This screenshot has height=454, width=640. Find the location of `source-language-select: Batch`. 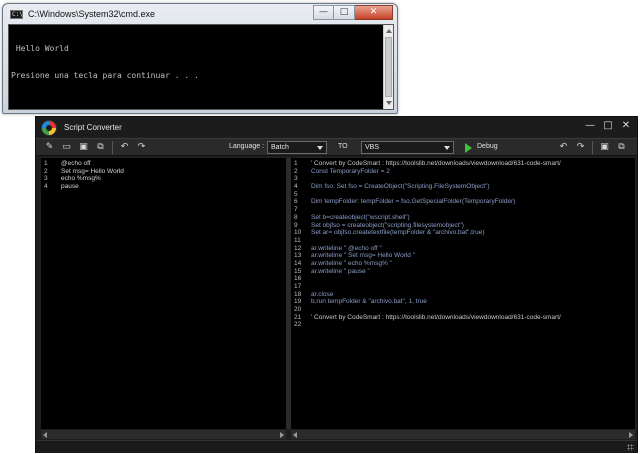

source-language-select: Batch is located at coordinates (297, 147).